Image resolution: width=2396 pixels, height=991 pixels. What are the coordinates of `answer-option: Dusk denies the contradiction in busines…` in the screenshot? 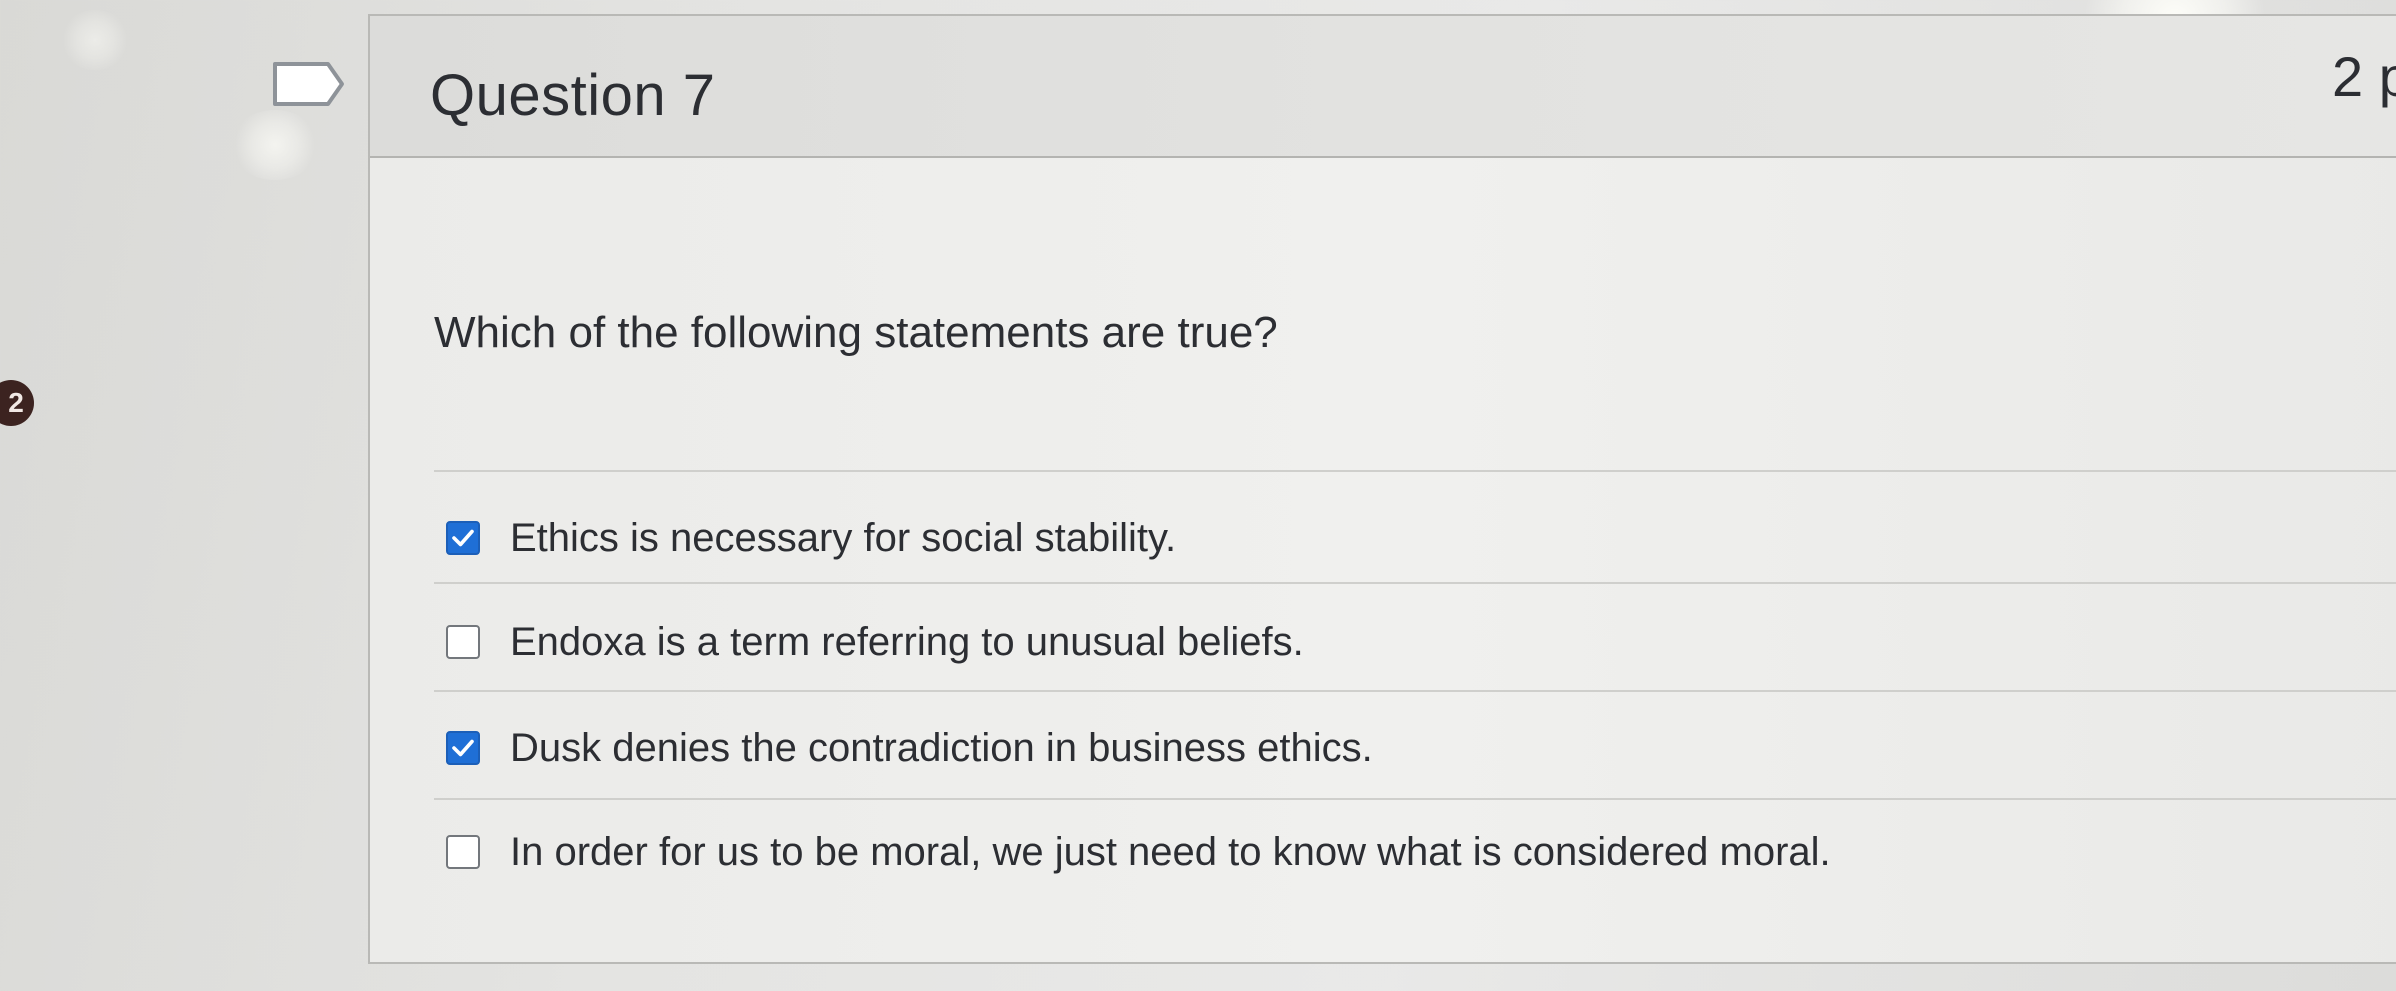 It's located at (1415, 748).